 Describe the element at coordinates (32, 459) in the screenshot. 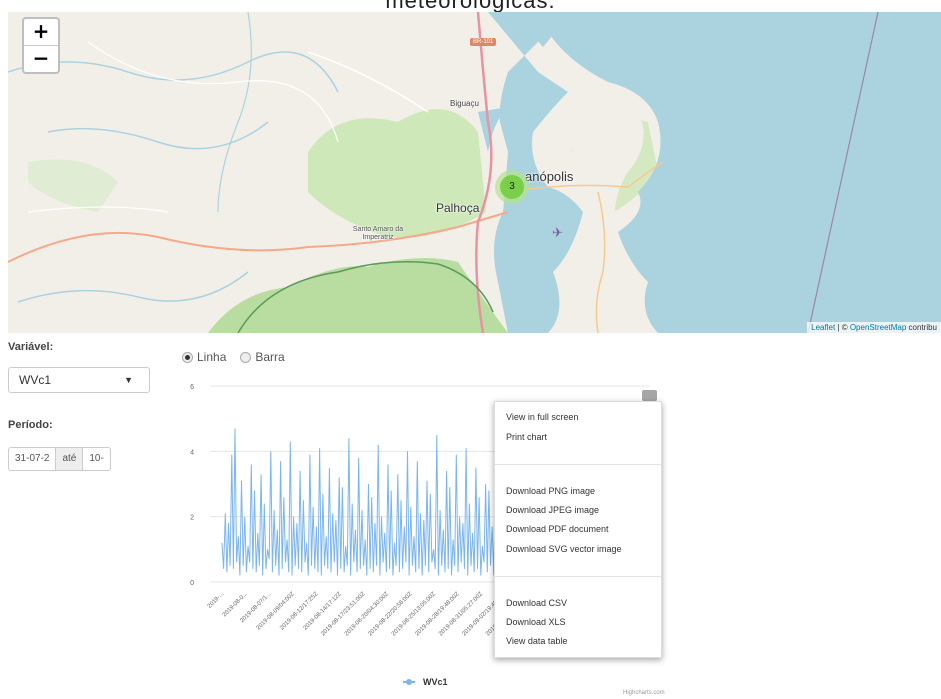

I see `date-start-input: 31-07-2` at that location.